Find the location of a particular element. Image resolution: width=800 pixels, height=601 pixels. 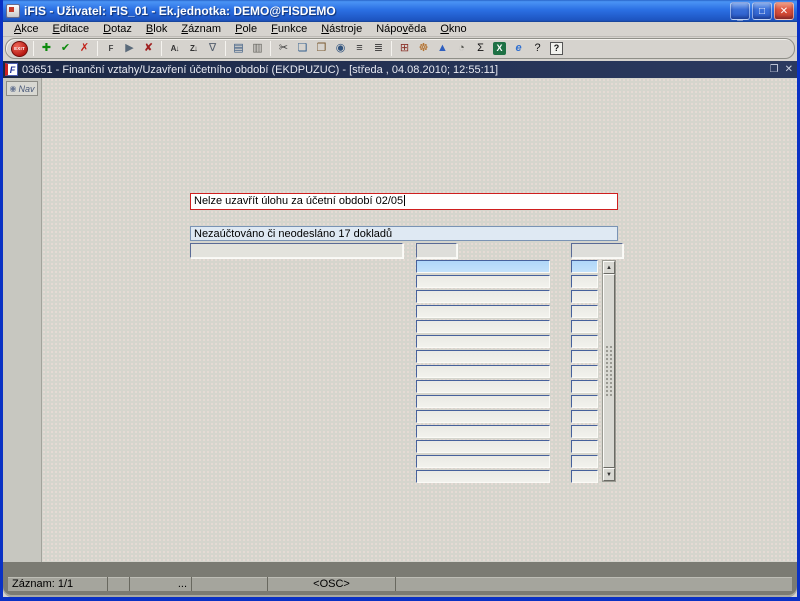

list-values-icon: ≡ is located at coordinates (359, 49).